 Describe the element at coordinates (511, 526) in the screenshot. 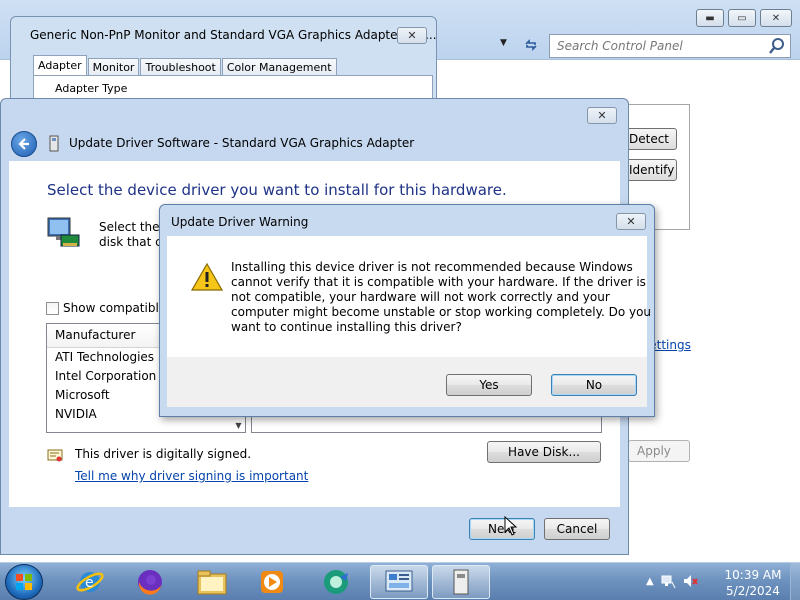

I see `mouse-cursor-icon` at that location.